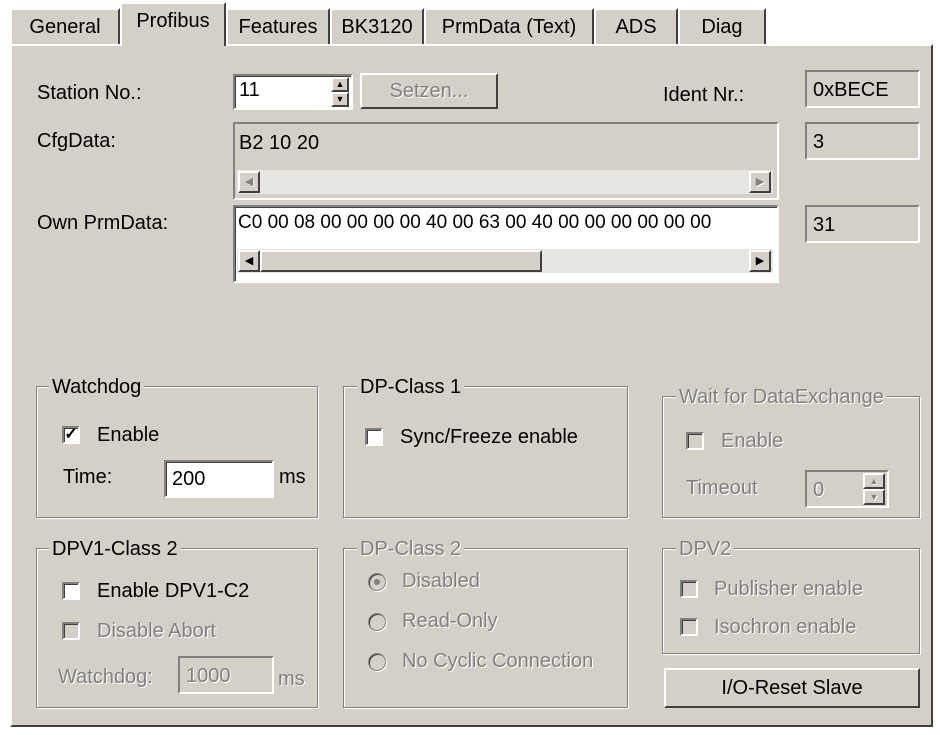  I want to click on watchdog-enable-label: Enable, so click(128, 435).